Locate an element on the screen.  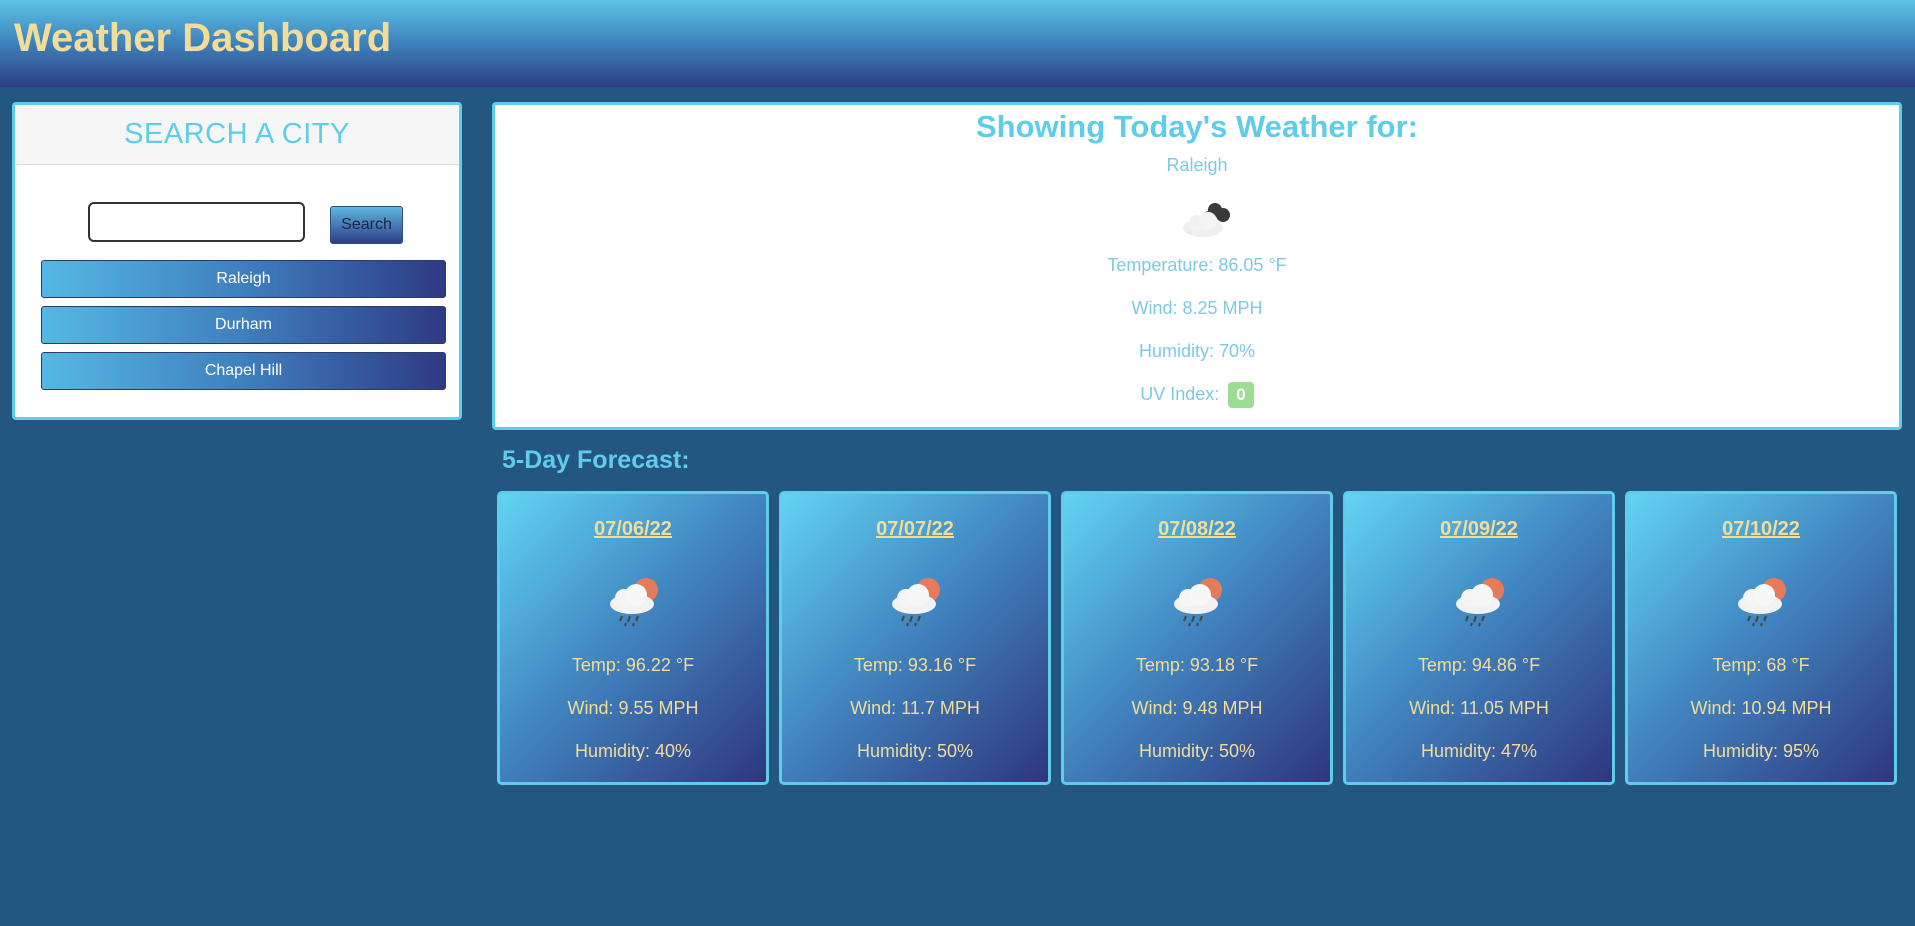
forecast-date: 07/08/22 is located at coordinates (1197, 529).